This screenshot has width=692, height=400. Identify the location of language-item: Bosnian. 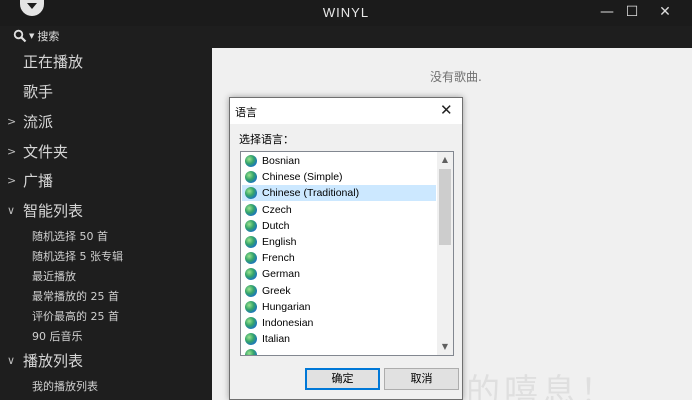
(339, 161).